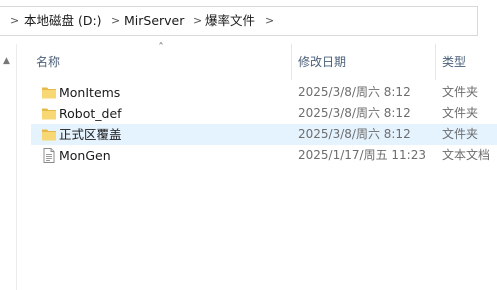 This screenshot has height=290, width=497. Describe the element at coordinates (14, 21) in the screenshot. I see `breadcrumb-root-chevron: >` at that location.